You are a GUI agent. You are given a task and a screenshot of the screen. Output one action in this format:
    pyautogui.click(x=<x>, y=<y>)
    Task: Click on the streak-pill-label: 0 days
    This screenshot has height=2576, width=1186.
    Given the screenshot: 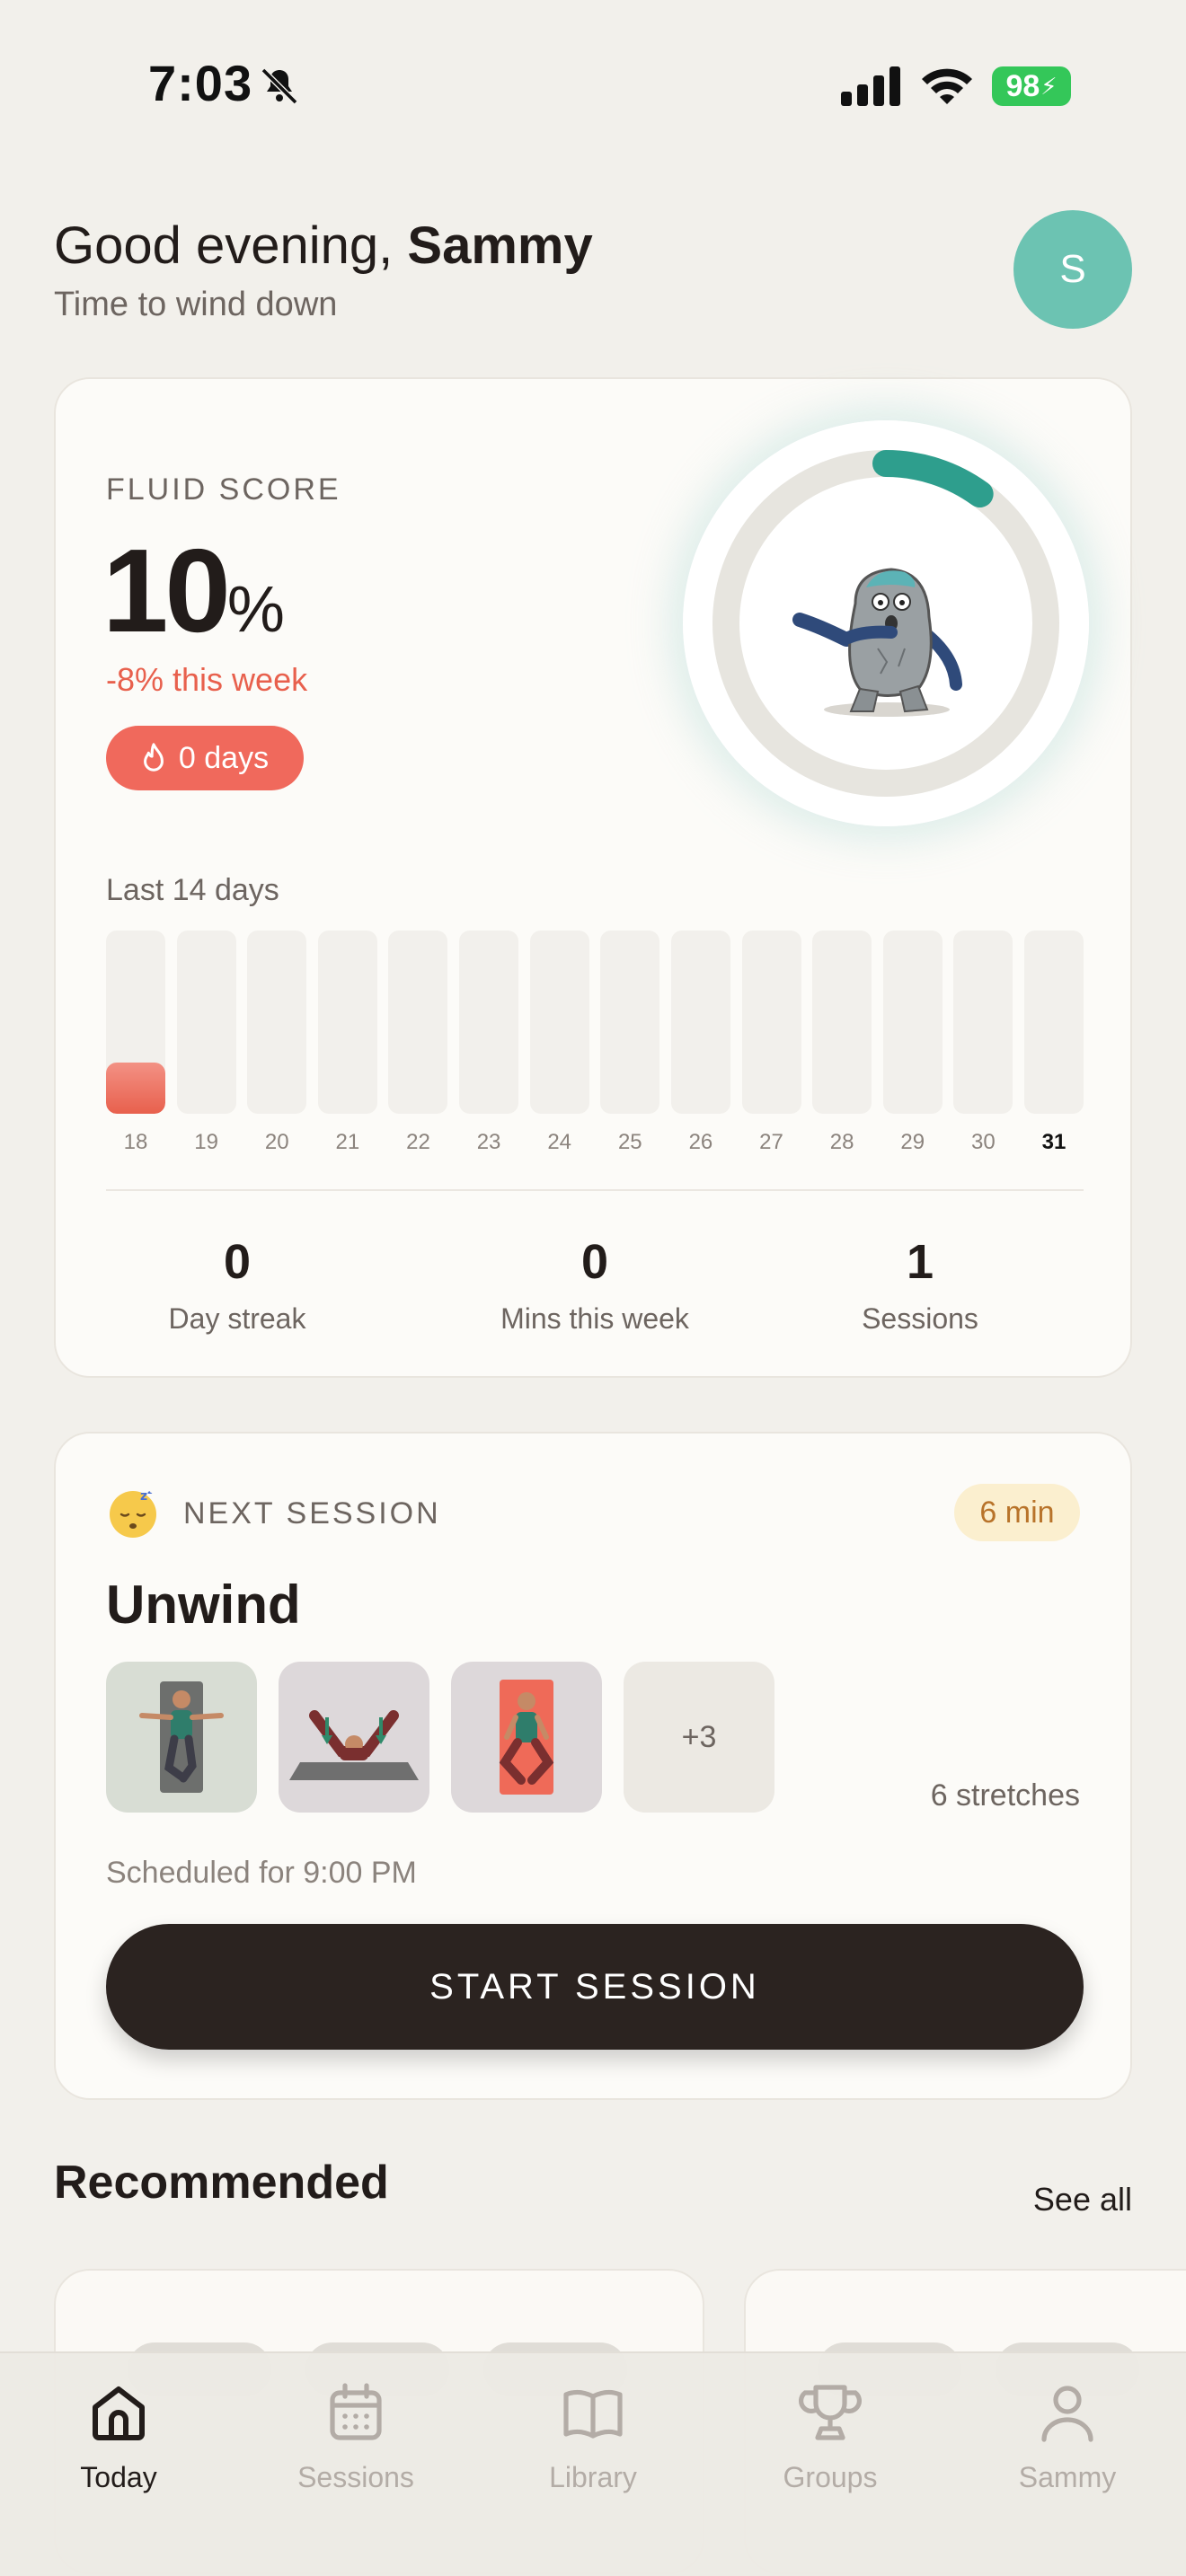 What is the action you would take?
    pyautogui.click(x=224, y=757)
    